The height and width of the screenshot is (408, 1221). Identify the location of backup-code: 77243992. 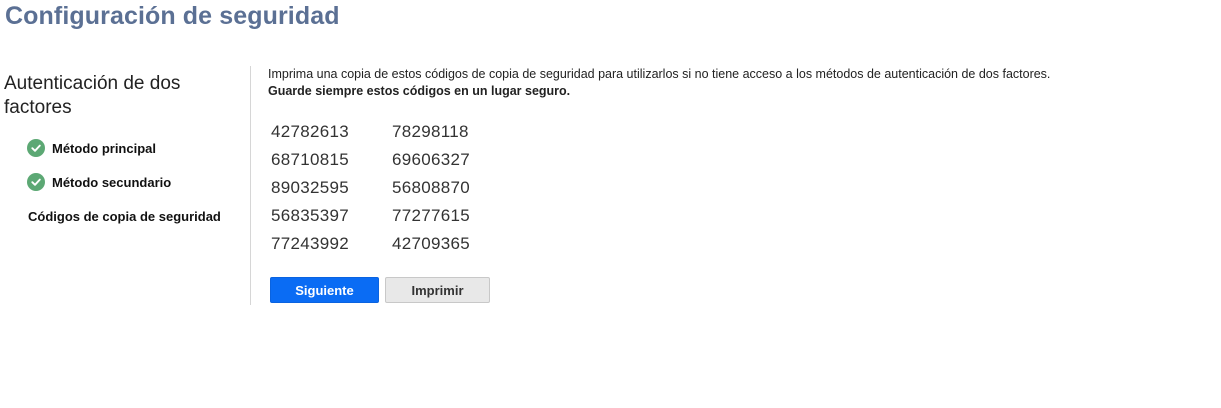
(310, 243).